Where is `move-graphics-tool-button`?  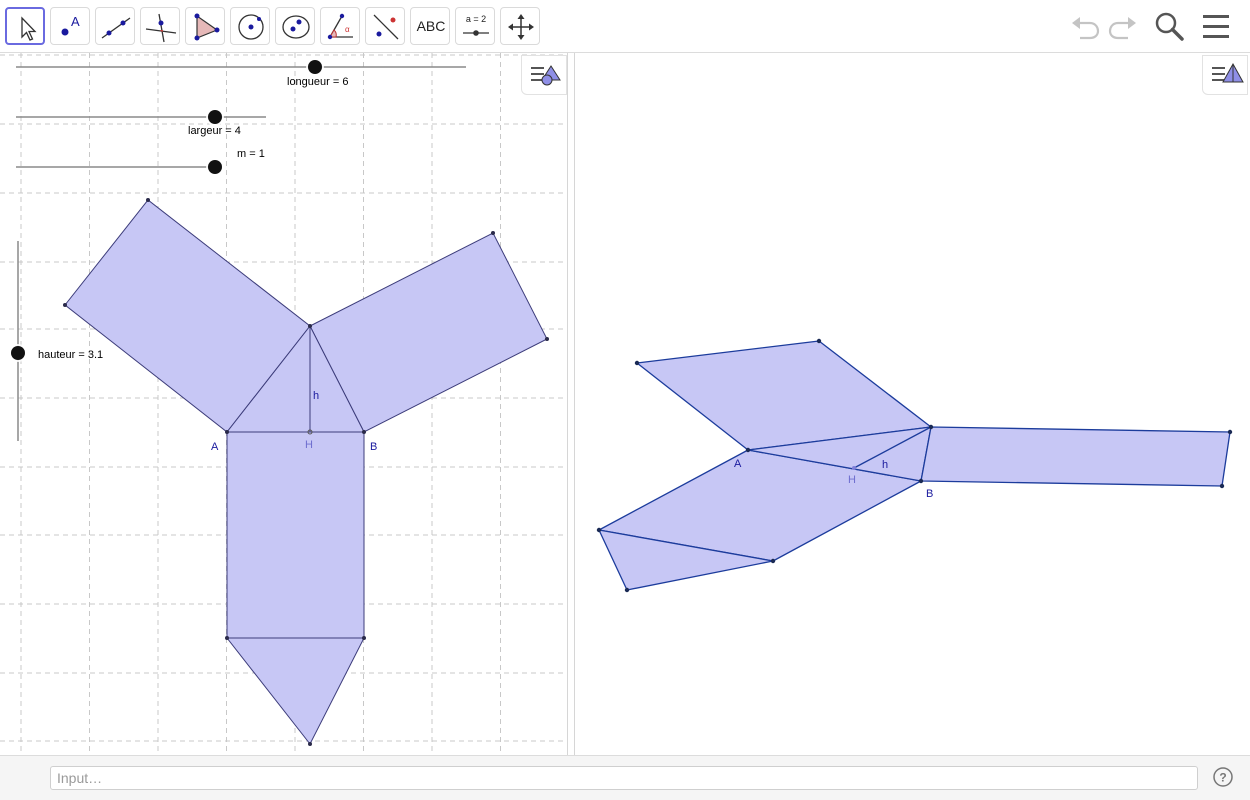 move-graphics-tool-button is located at coordinates (520, 26).